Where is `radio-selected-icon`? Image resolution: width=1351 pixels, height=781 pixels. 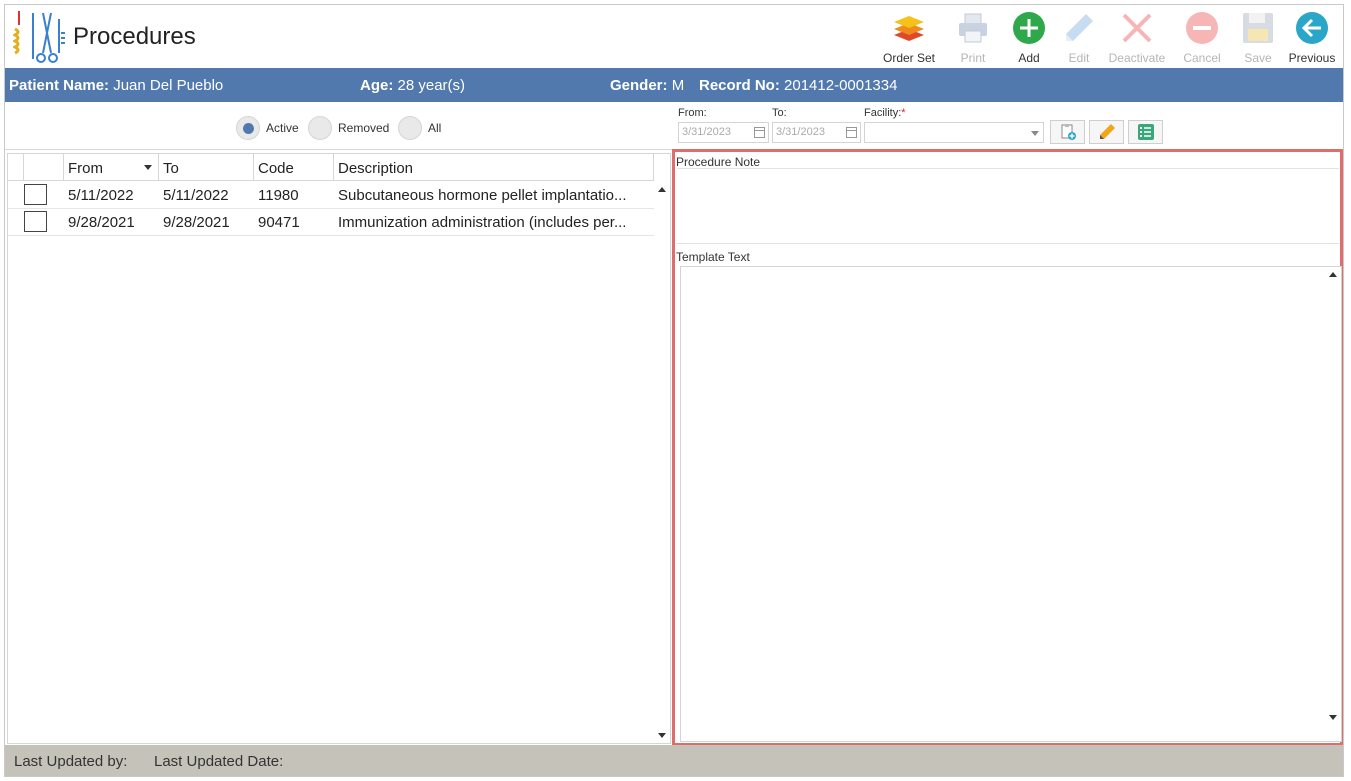
radio-selected-icon is located at coordinates (248, 128).